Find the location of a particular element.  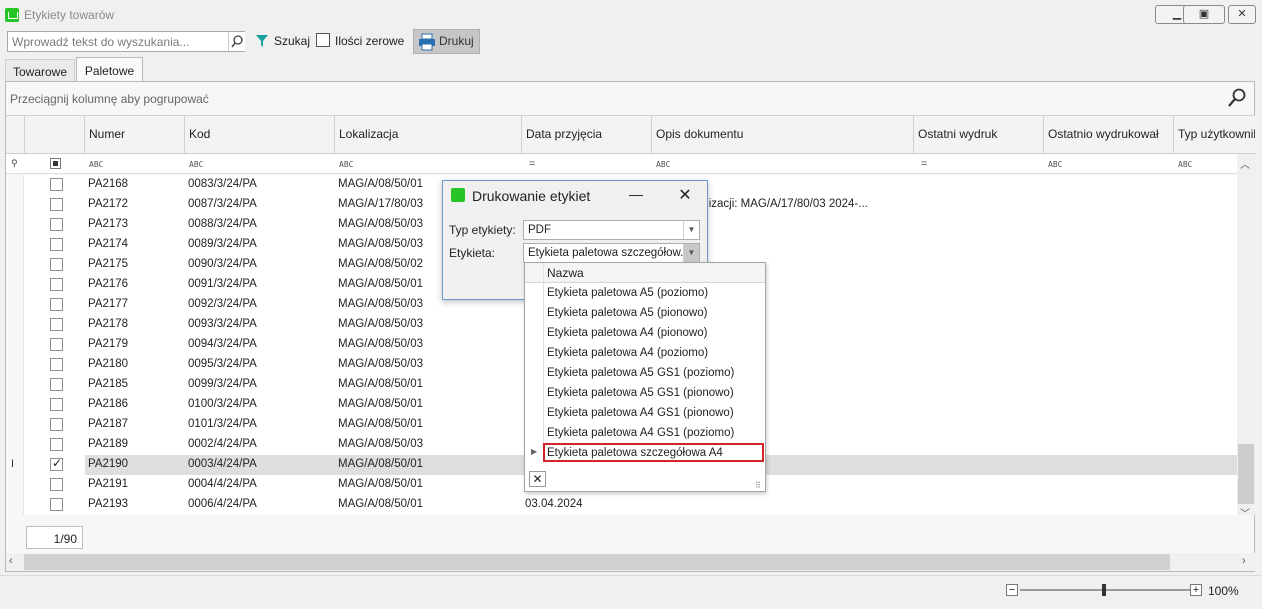

label-type-value: PDF is located at coordinates (539, 230).